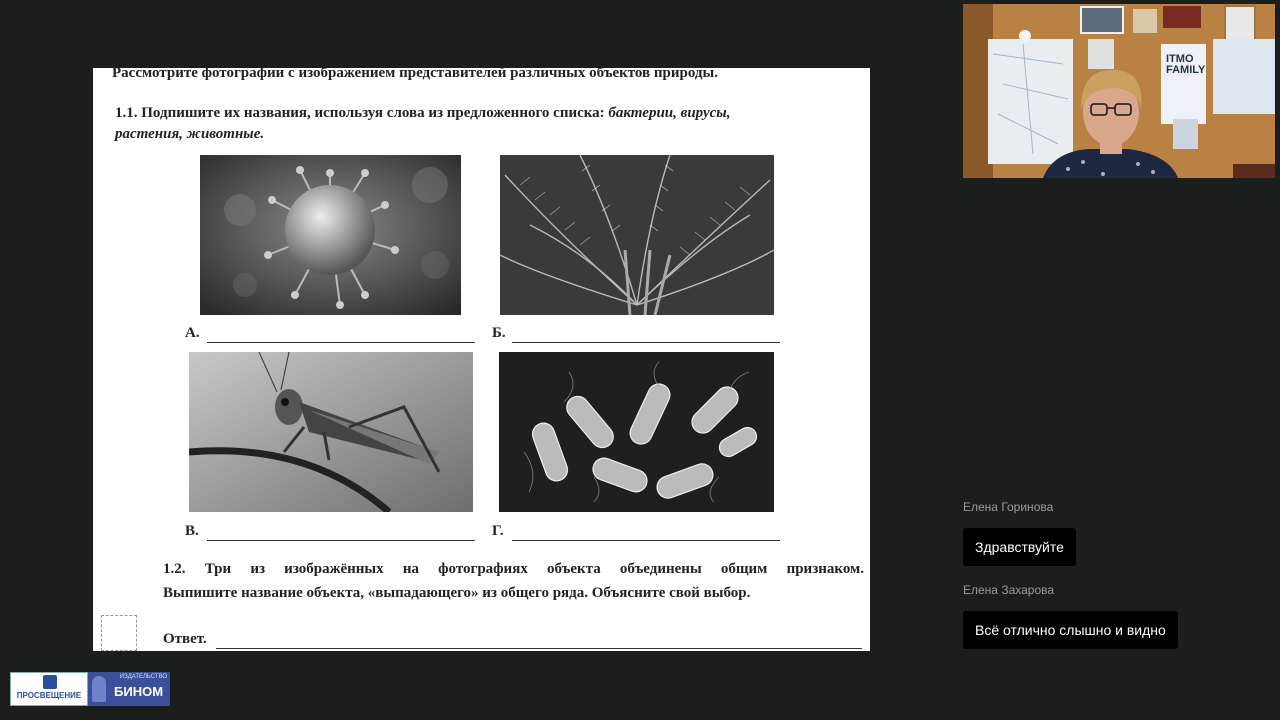  What do you see at coordinates (499, 333) in the screenshot?
I see `photo-label-b: Б.` at bounding box center [499, 333].